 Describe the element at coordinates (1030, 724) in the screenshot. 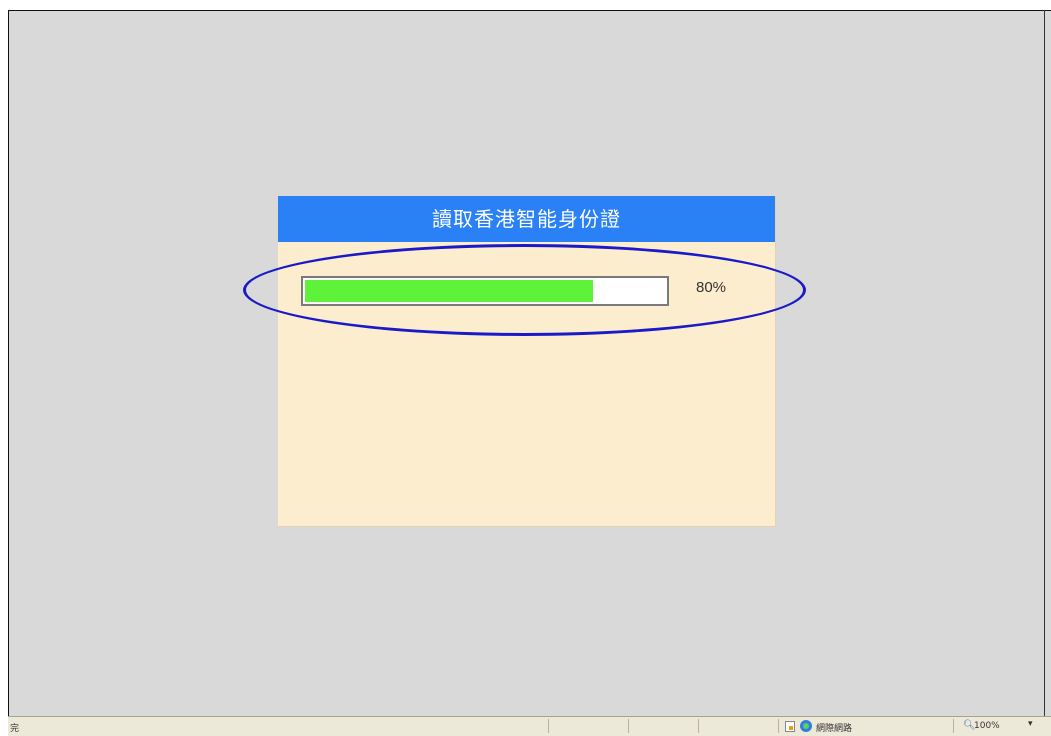

I see `zoom-dropdown-arrow-icon: ▾` at that location.